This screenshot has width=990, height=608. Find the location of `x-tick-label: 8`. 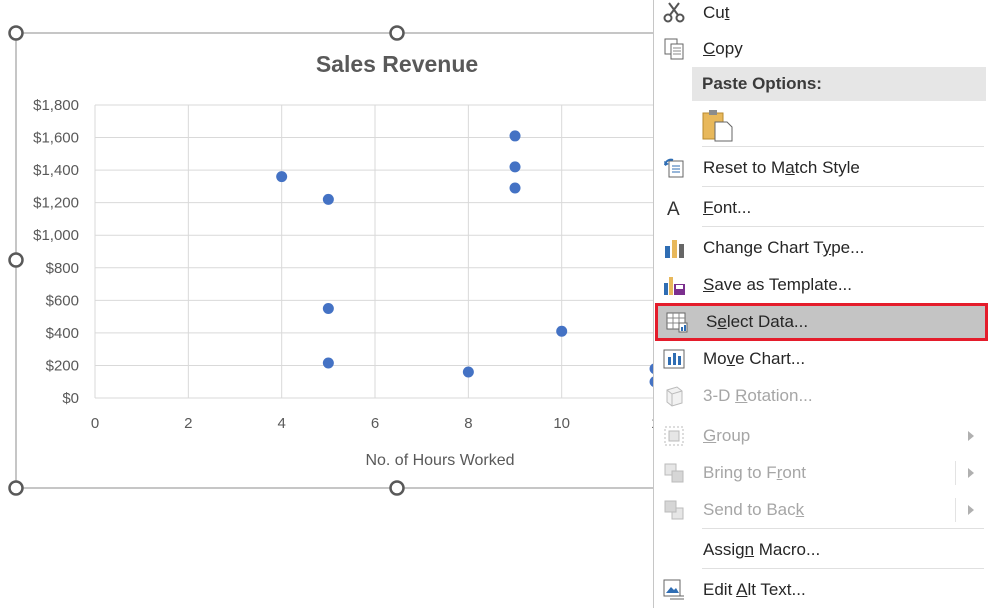

x-tick-label: 8 is located at coordinates (468, 423).